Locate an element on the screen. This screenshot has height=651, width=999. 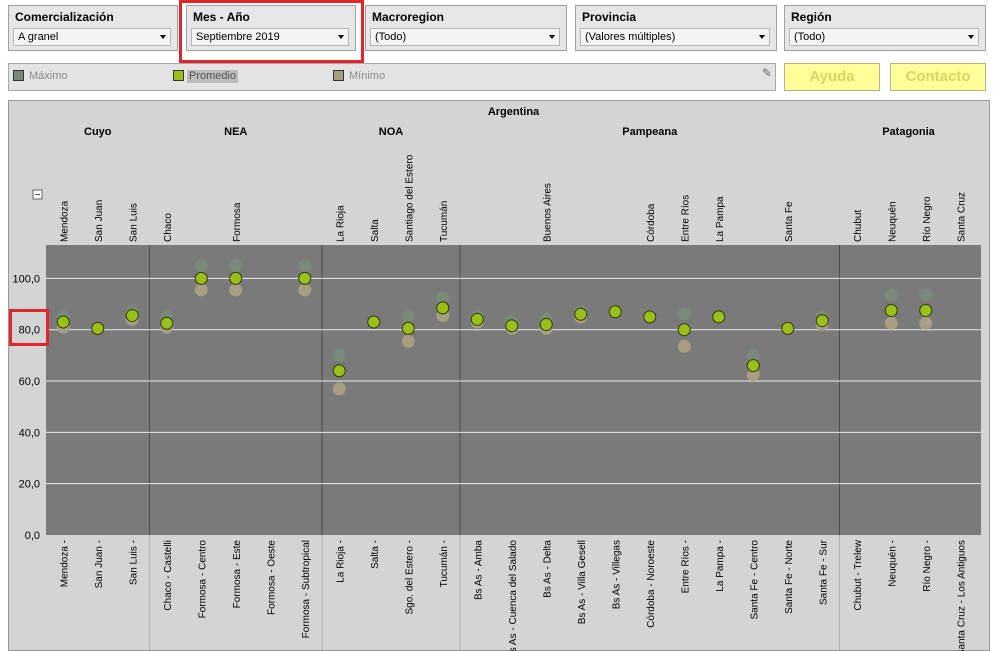
zone-label: Formosa - Oeste is located at coordinates (271, 577).